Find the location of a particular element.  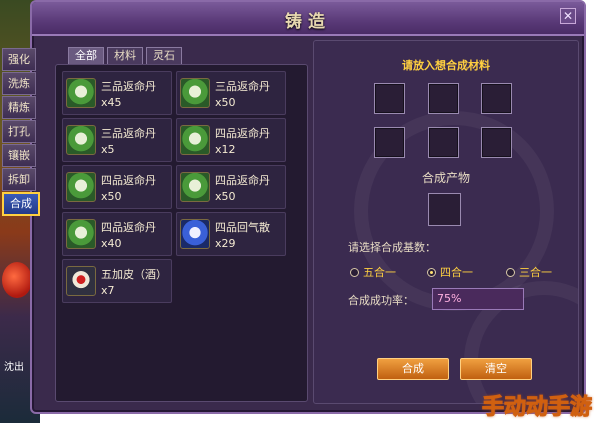

item-quantity: x29 is located at coordinates (225, 243).